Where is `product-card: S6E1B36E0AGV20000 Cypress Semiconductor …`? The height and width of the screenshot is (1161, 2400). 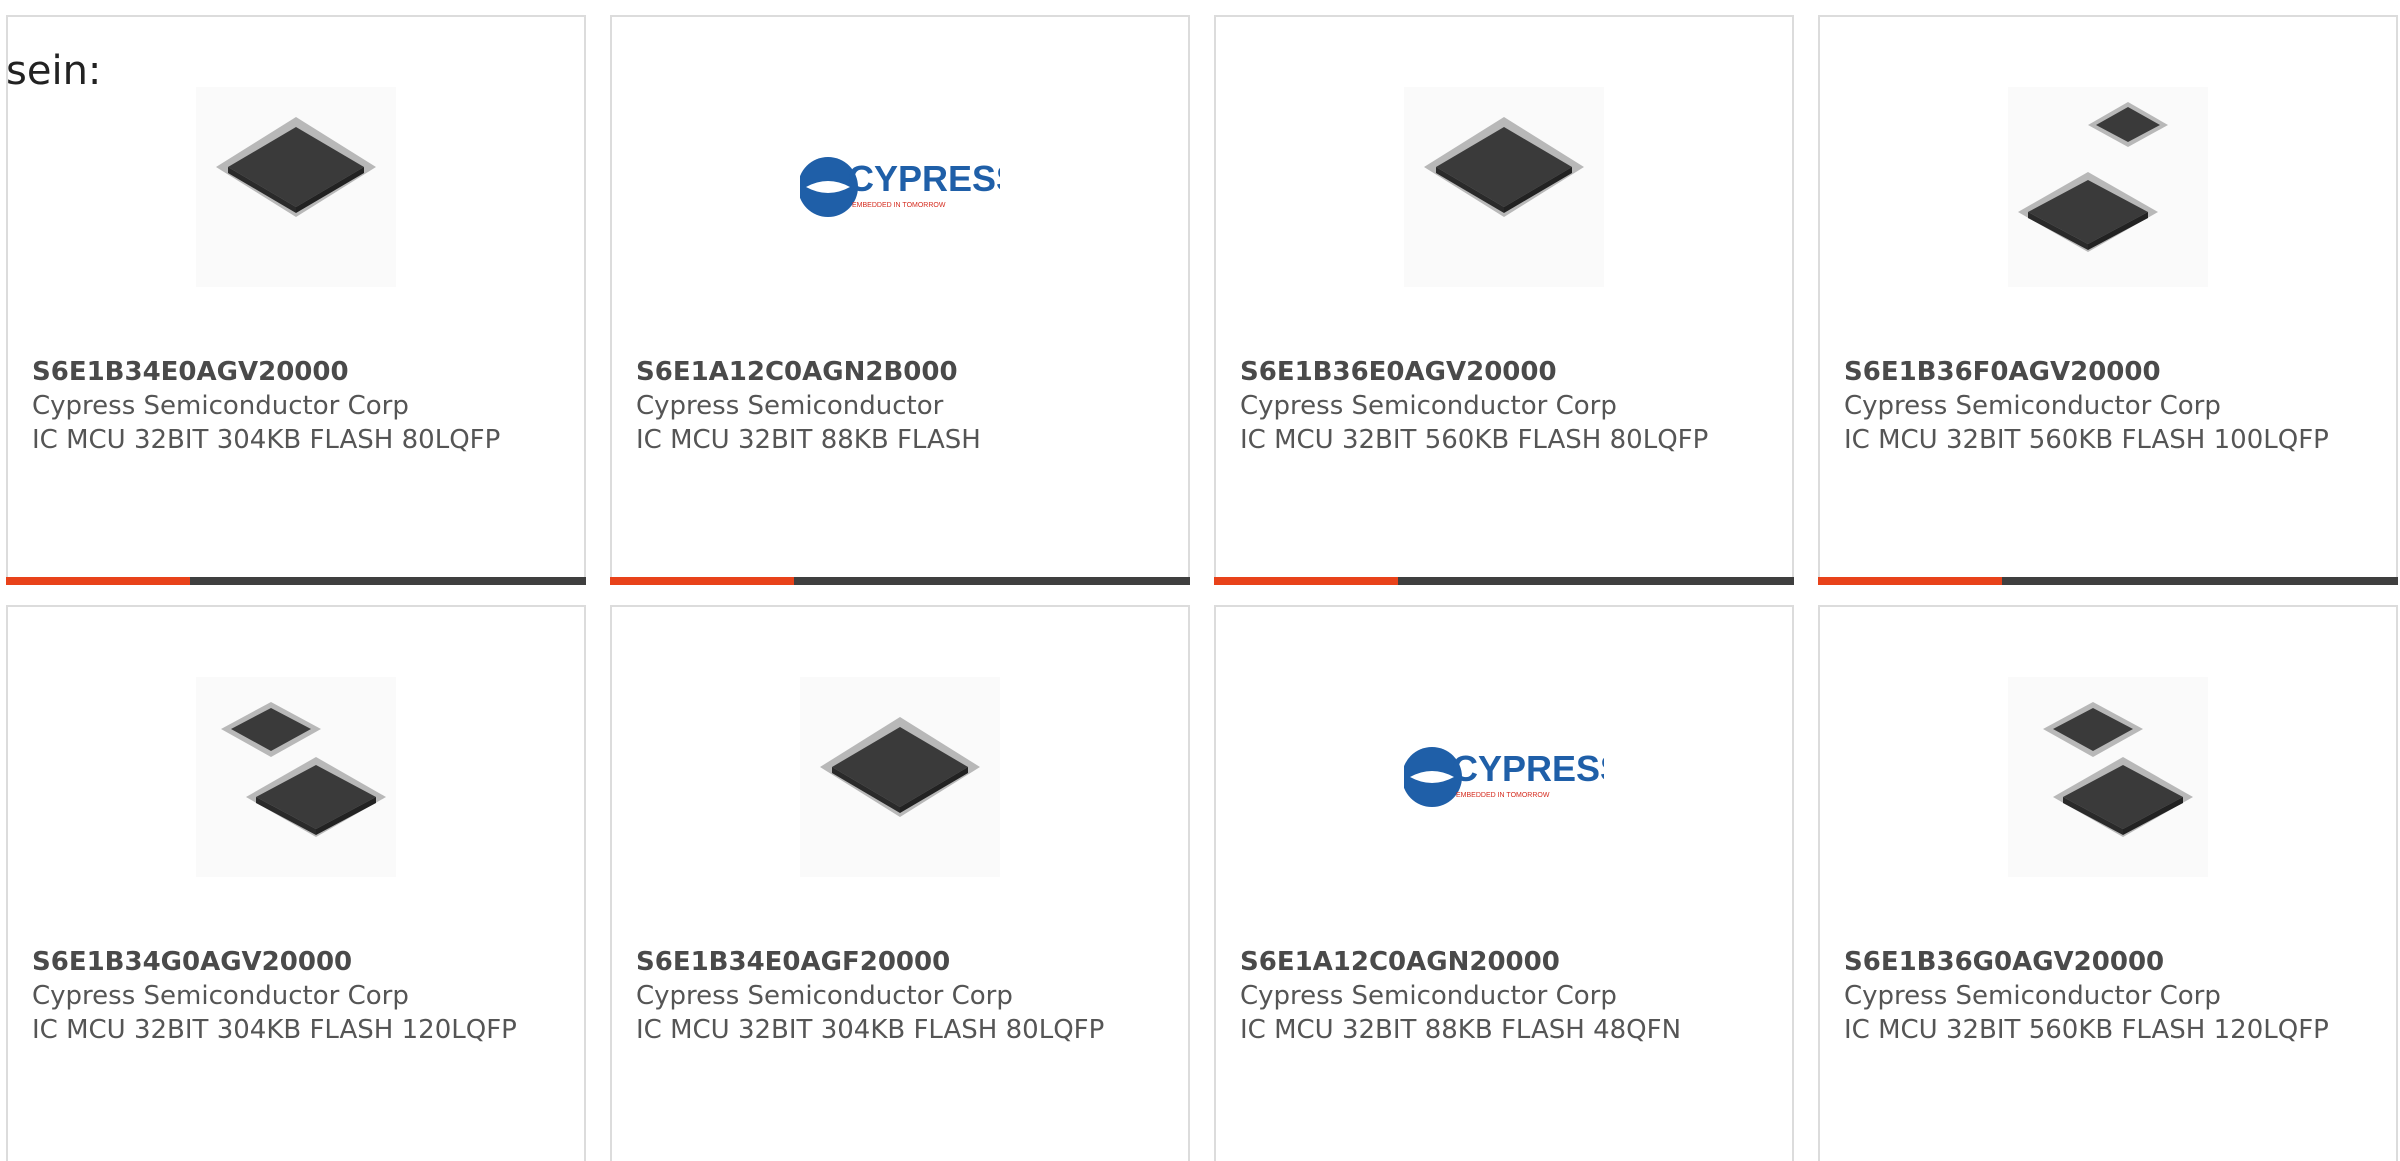 product-card: S6E1B36E0AGV20000 Cypress Semiconductor … is located at coordinates (1504, 300).